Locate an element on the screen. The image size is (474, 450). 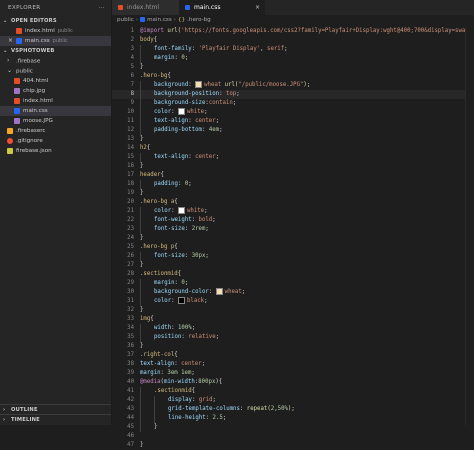
code-text: .right-col{ is located at coordinates (159, 355).